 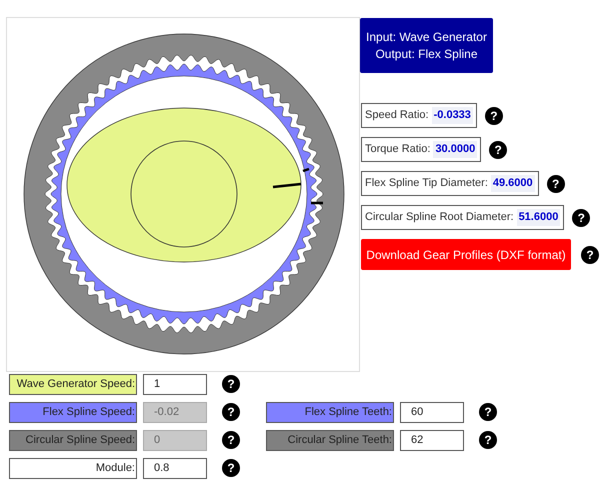 What do you see at coordinates (455, 149) in the screenshot?
I see `result-value: 30.0000` at bounding box center [455, 149].